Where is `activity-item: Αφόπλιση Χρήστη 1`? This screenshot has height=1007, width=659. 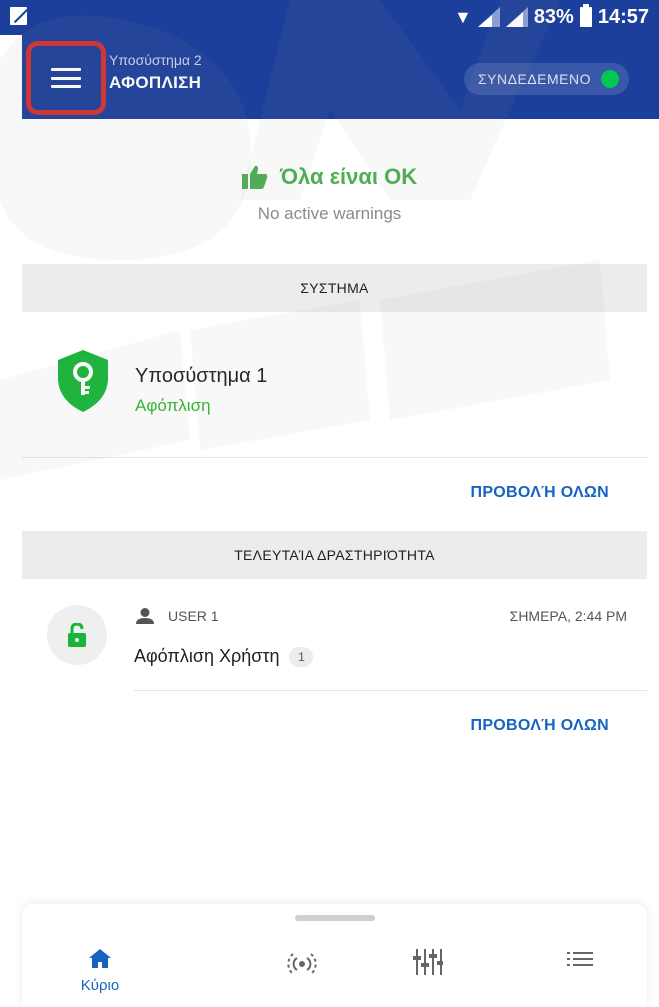 activity-item: Αφόπλιση Χρήστη 1 is located at coordinates (224, 656).